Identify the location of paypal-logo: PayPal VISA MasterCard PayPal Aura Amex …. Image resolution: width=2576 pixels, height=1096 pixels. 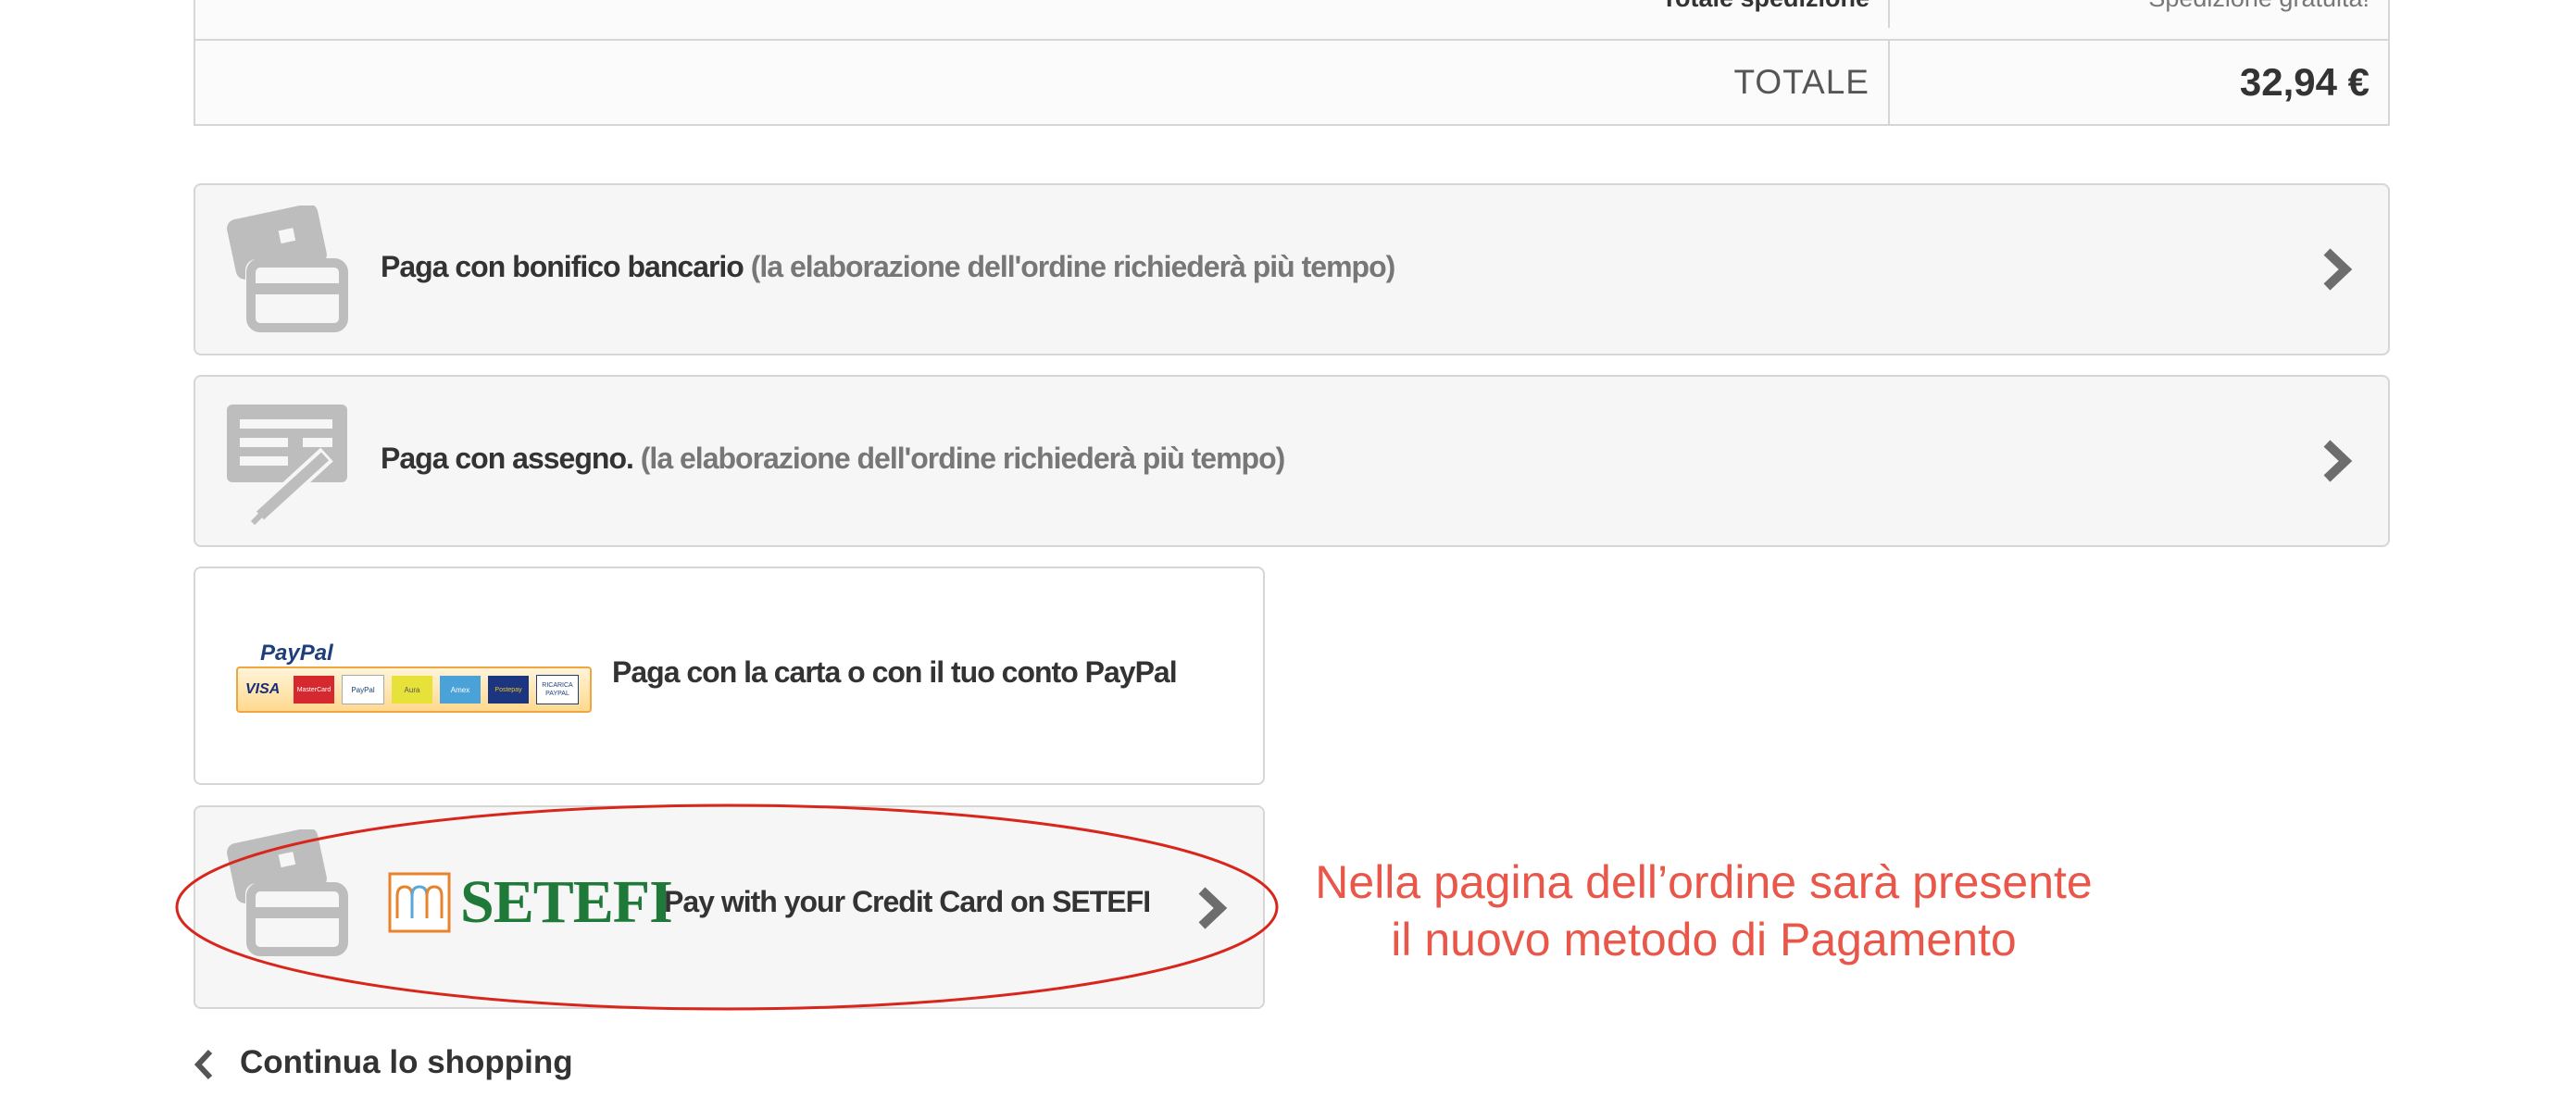
(415, 681).